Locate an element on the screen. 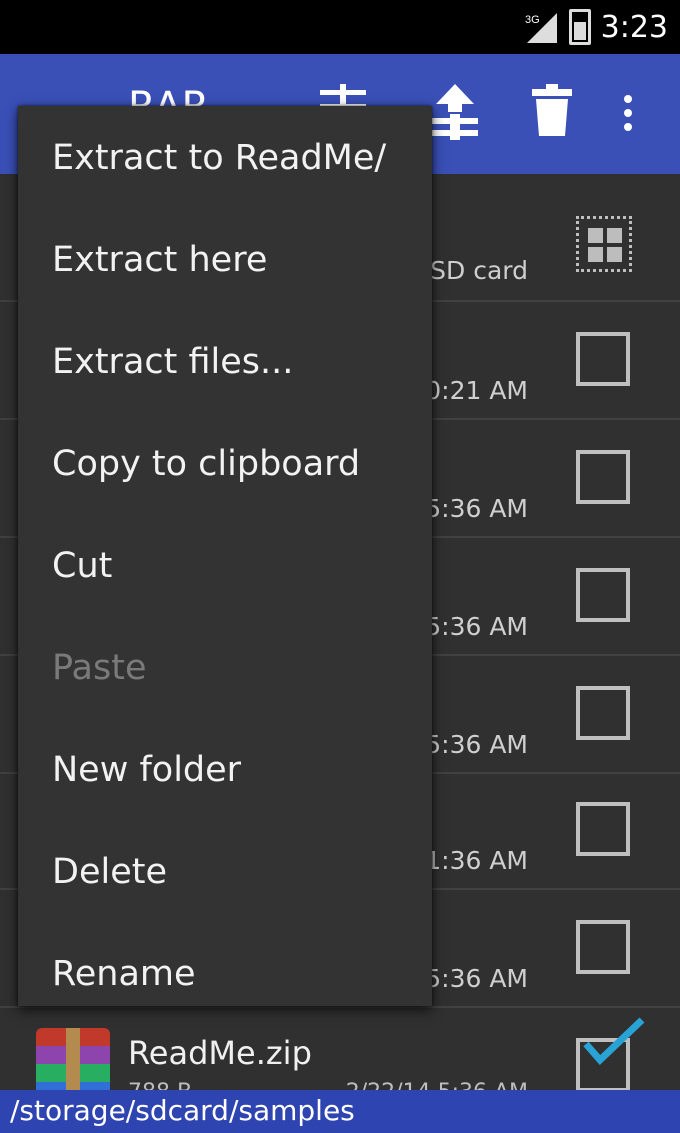 The image size is (680, 1133). storage-label: SD card is located at coordinates (479, 270).